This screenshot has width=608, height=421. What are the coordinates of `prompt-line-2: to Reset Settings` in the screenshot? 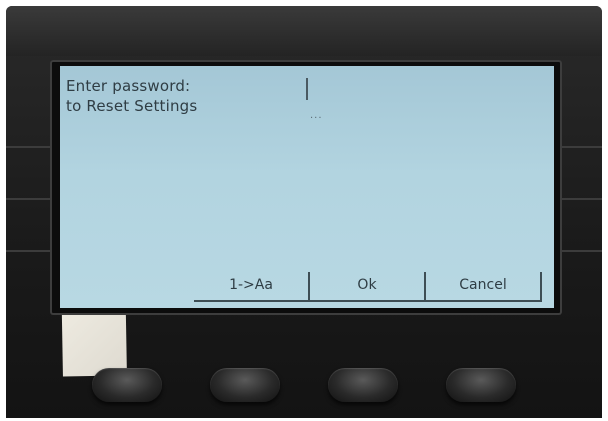 It's located at (132, 106).